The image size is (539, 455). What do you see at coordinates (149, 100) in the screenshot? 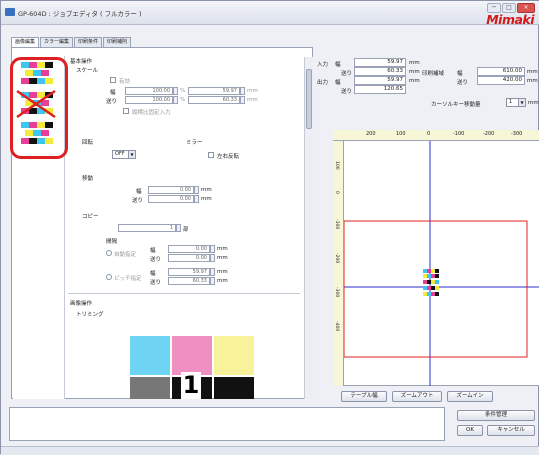
I see `scale-feed-pct-input: 100.00` at bounding box center [149, 100].